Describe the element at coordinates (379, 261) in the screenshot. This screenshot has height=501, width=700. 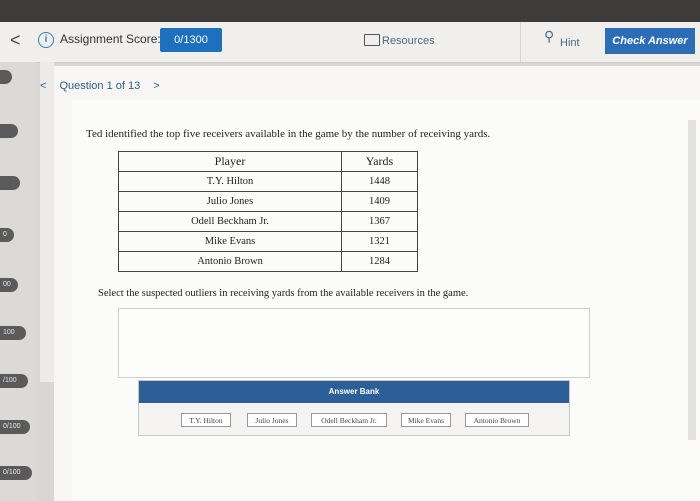
I see `yards-cell: 1284` at that location.